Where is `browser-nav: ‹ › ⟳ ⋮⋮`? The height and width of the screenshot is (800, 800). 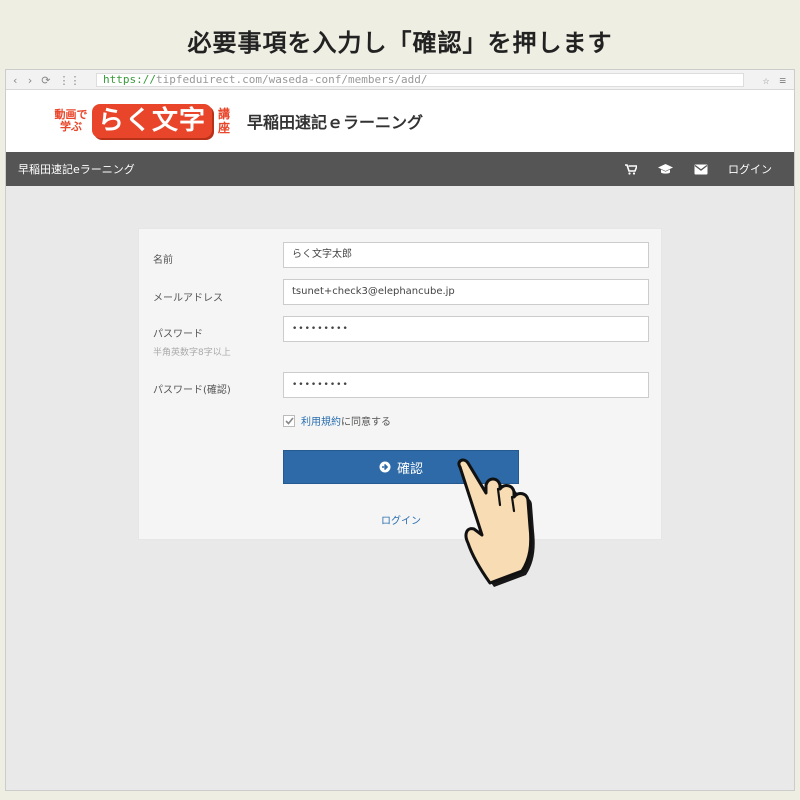
browser-nav: ‹ › ⟳ ⋮⋮ is located at coordinates (51, 80).